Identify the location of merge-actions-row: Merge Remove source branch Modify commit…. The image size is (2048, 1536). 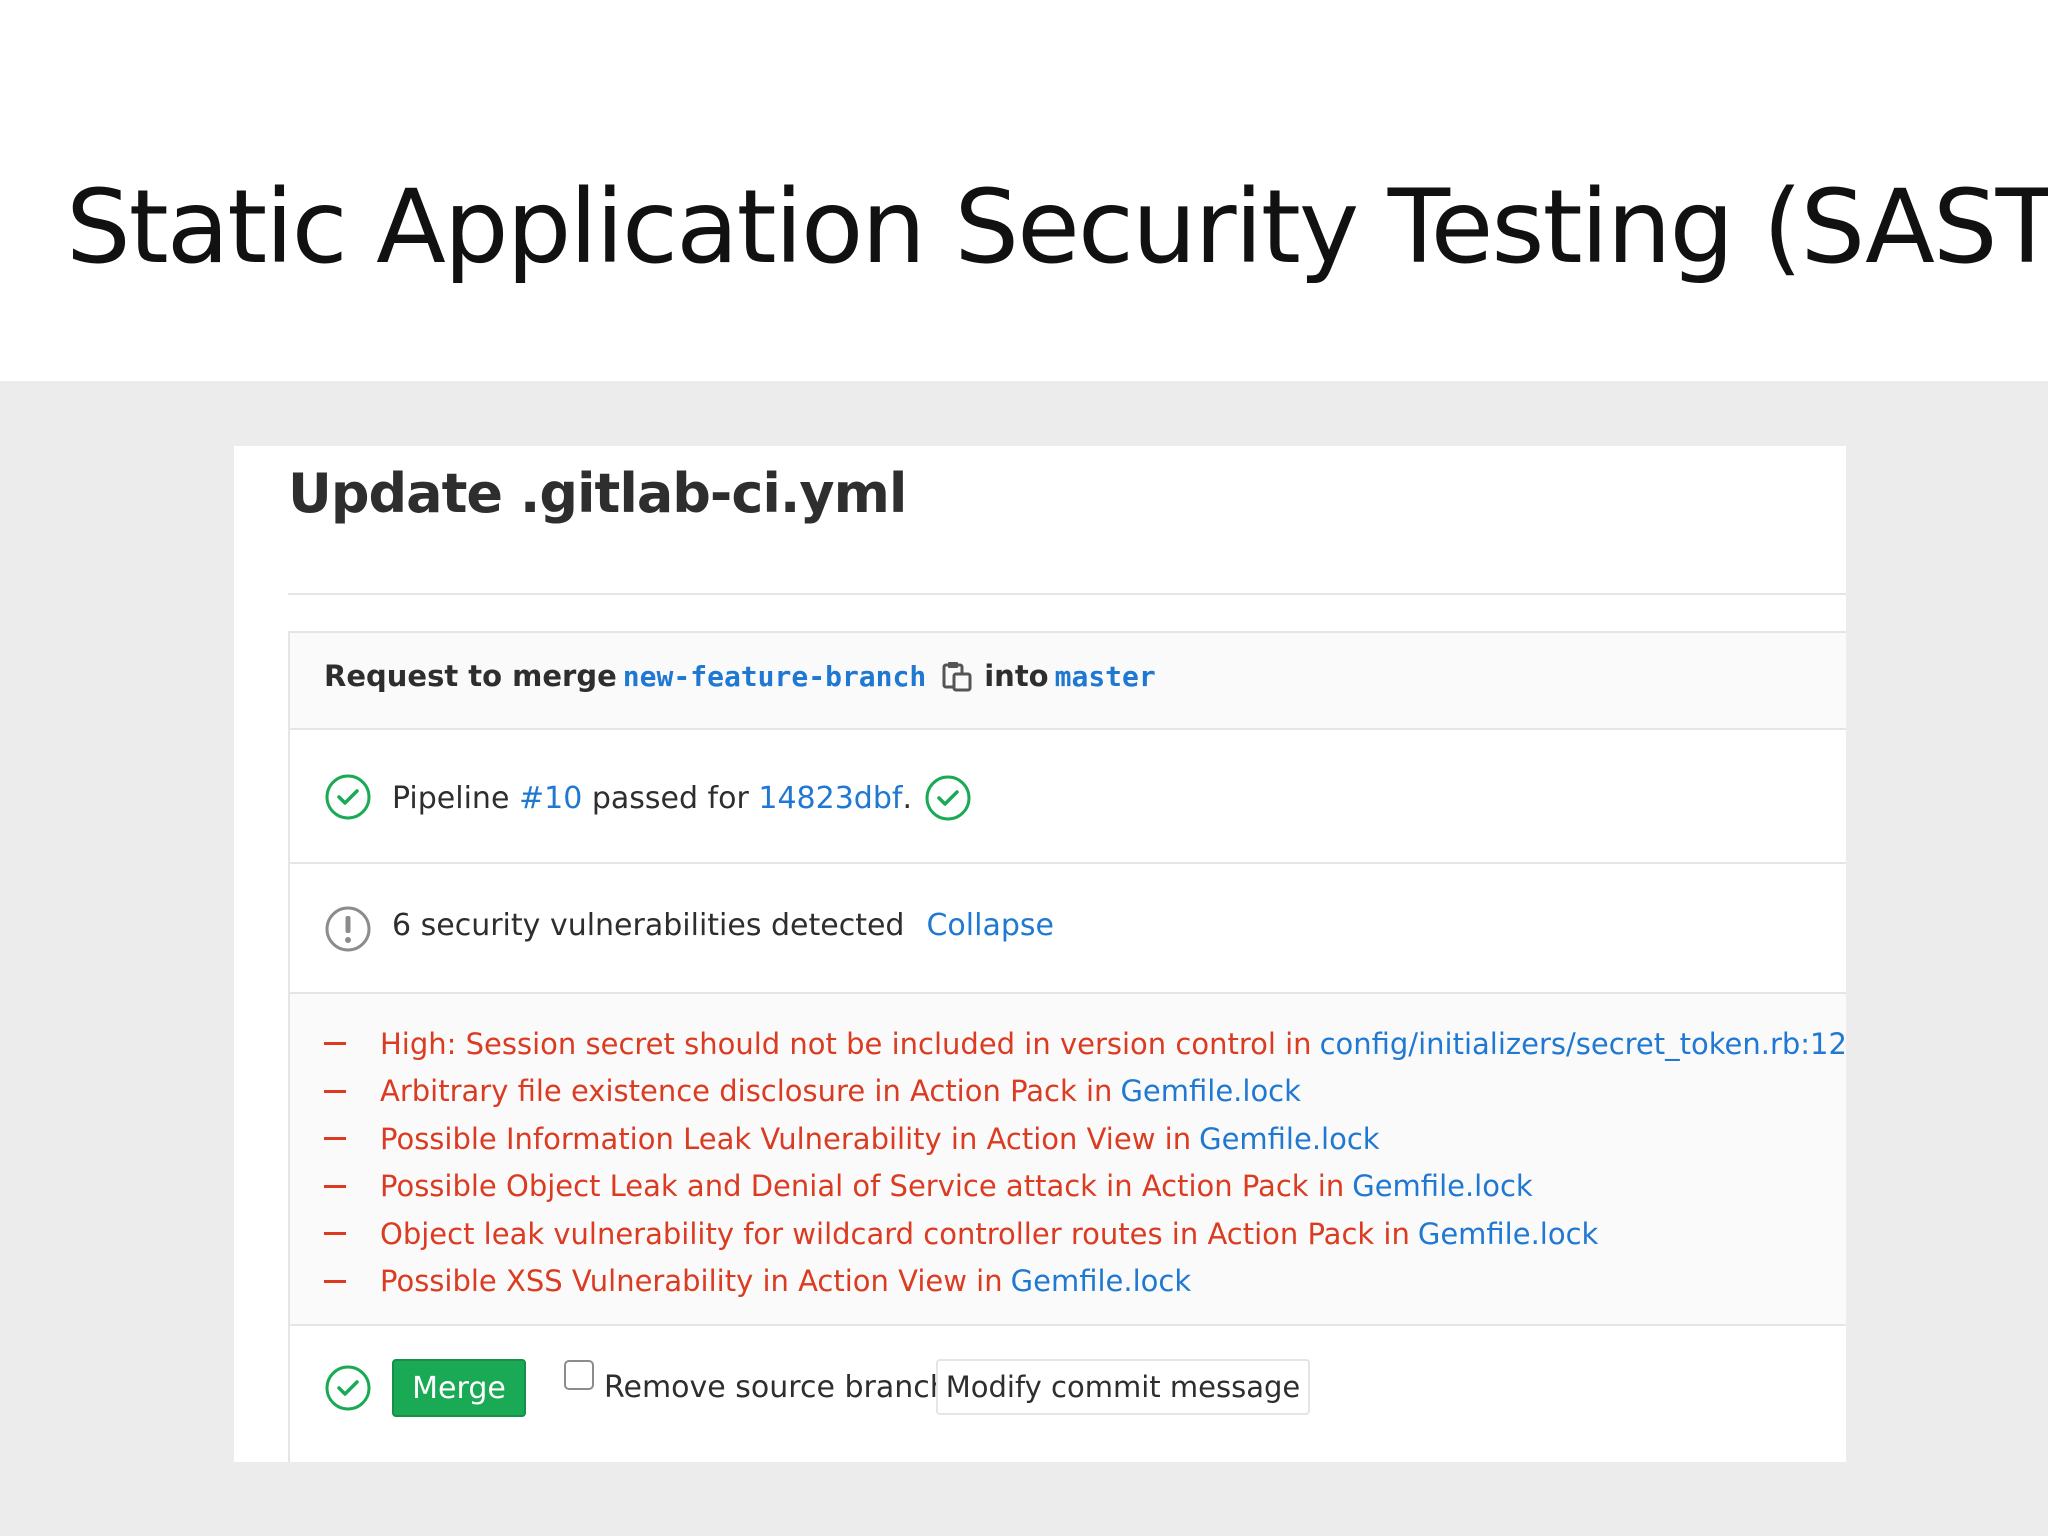
(1068, 1394).